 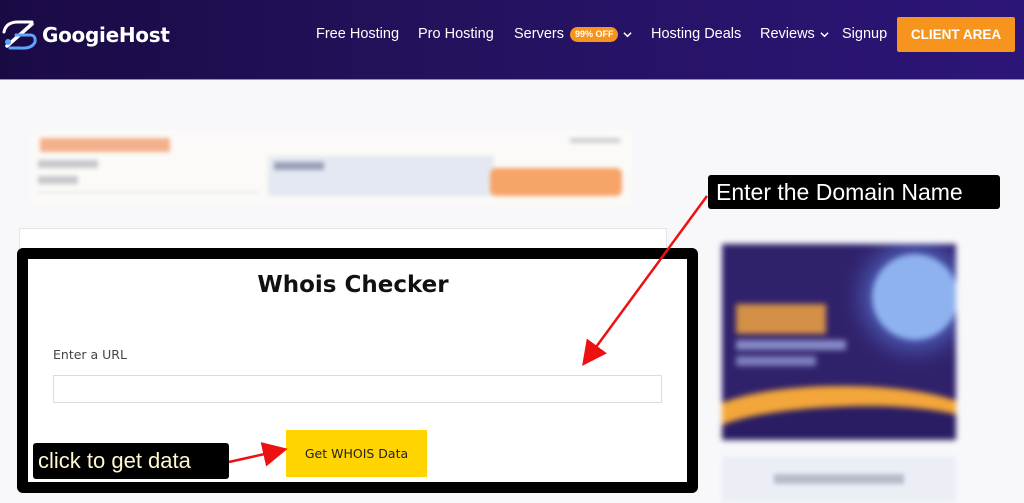 I want to click on logo: GoogieHost, so click(x=86, y=35).